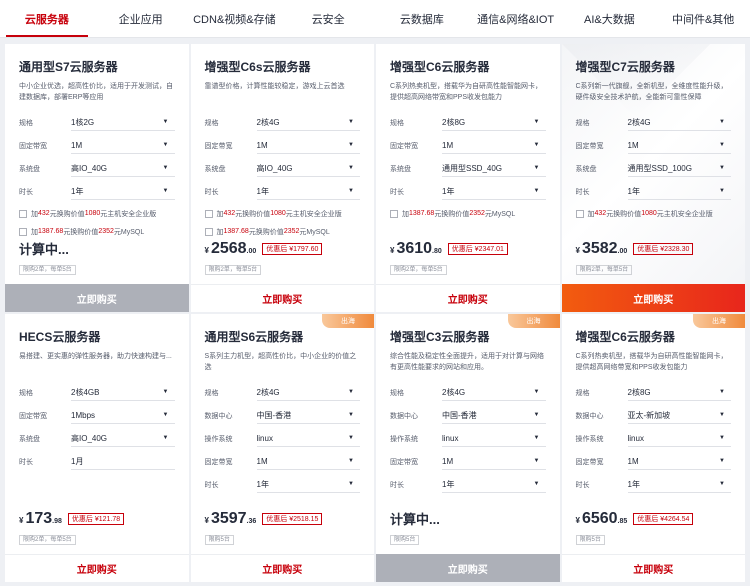  What do you see at coordinates (516, 18) in the screenshot?
I see `tab-5: 通信&网络&IOT` at bounding box center [516, 18].